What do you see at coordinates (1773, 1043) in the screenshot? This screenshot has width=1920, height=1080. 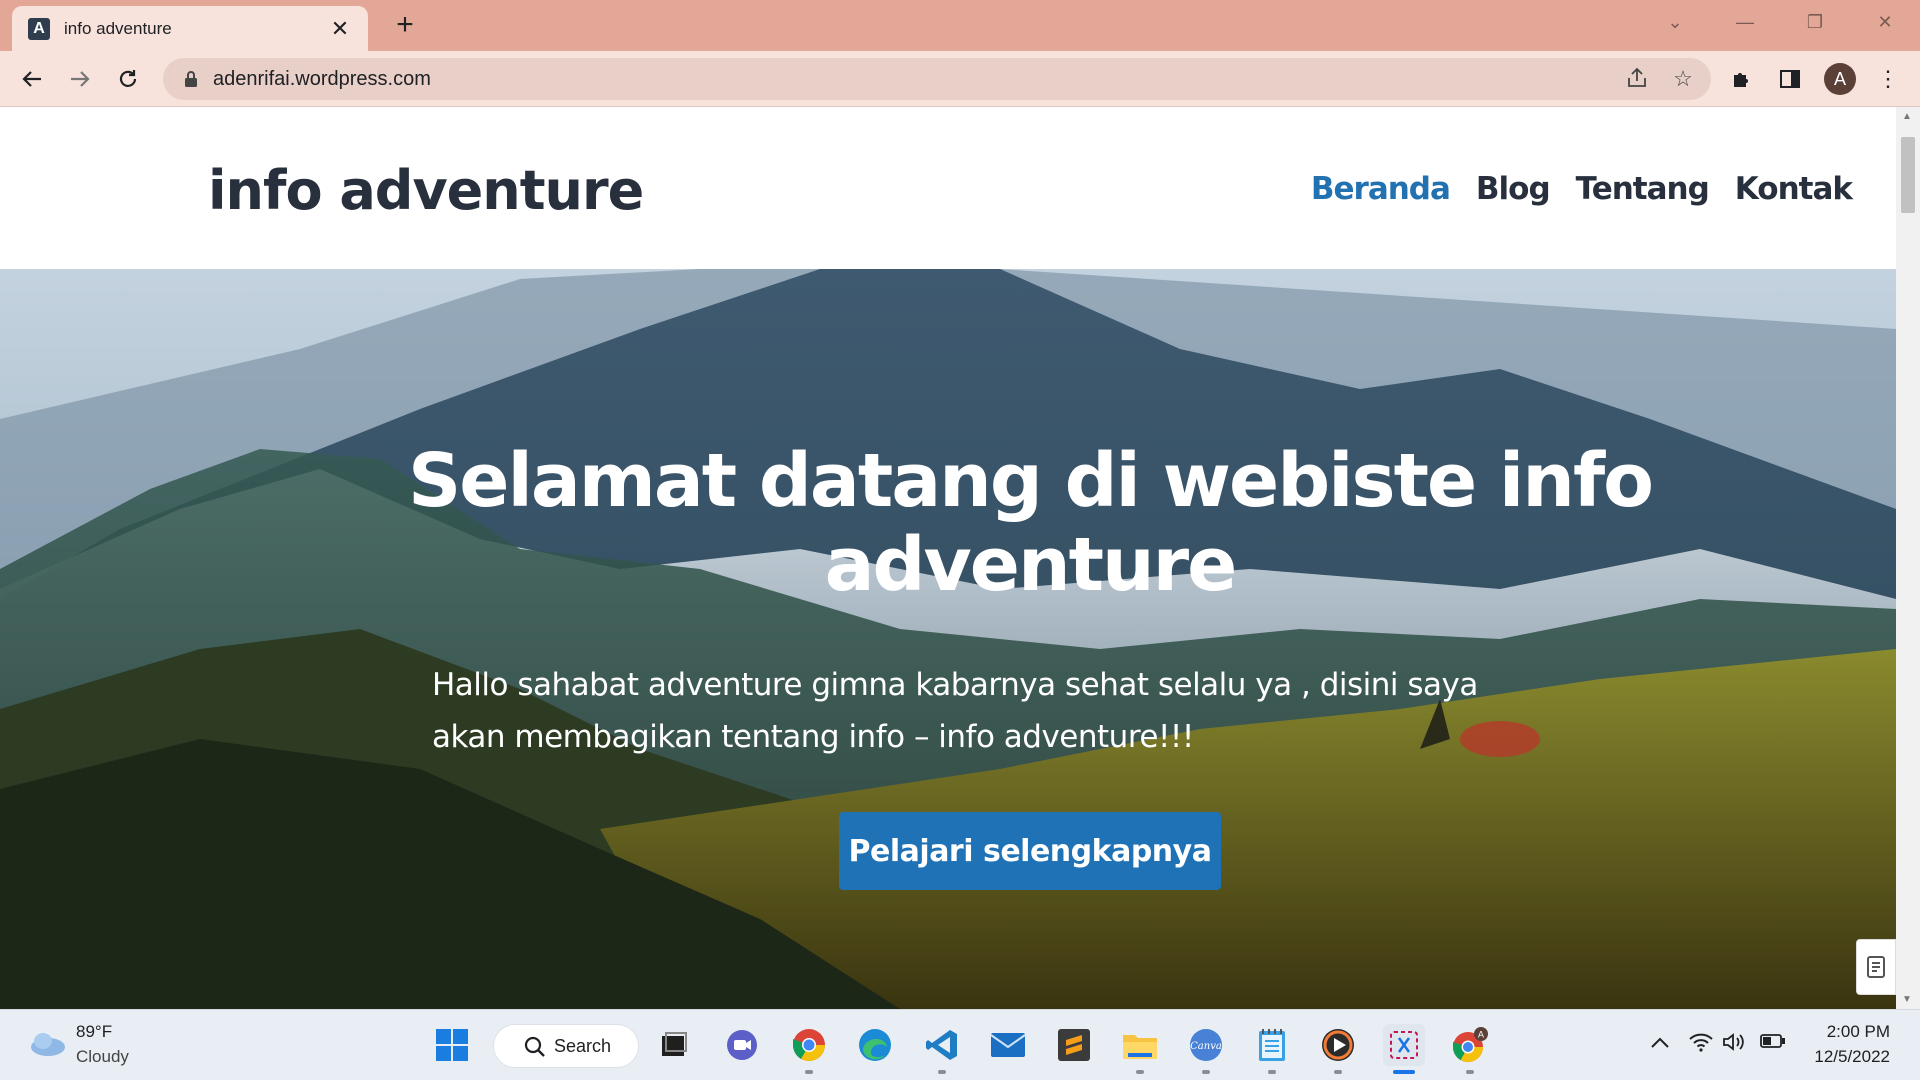 I see `battery-icon` at bounding box center [1773, 1043].